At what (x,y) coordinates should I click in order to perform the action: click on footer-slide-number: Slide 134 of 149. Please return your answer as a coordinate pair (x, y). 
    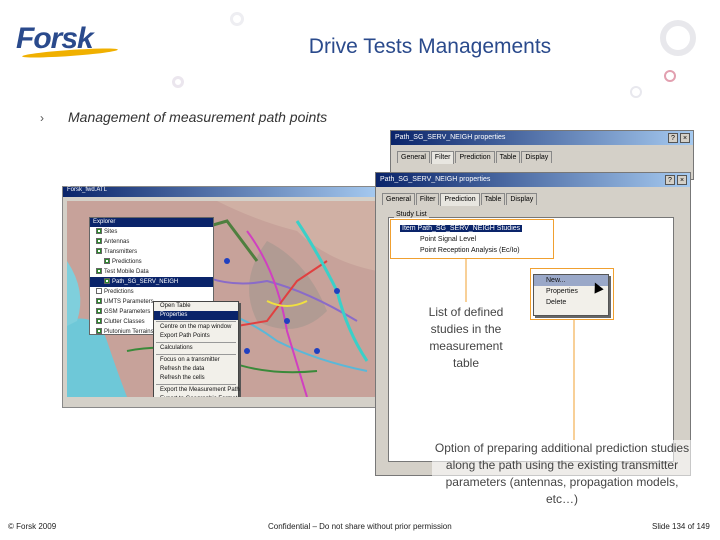
    Looking at the image, I should click on (681, 526).